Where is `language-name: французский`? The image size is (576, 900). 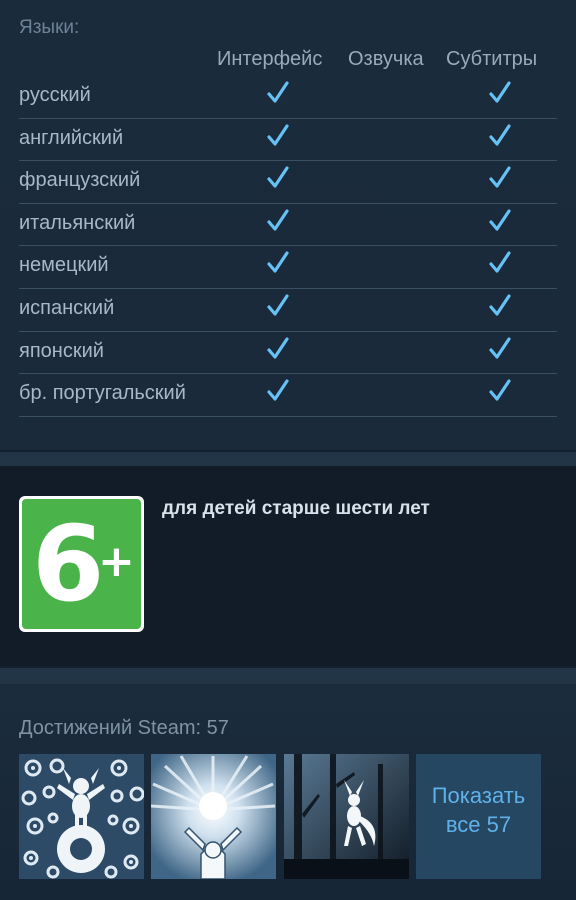
language-name: французский is located at coordinates (80, 180).